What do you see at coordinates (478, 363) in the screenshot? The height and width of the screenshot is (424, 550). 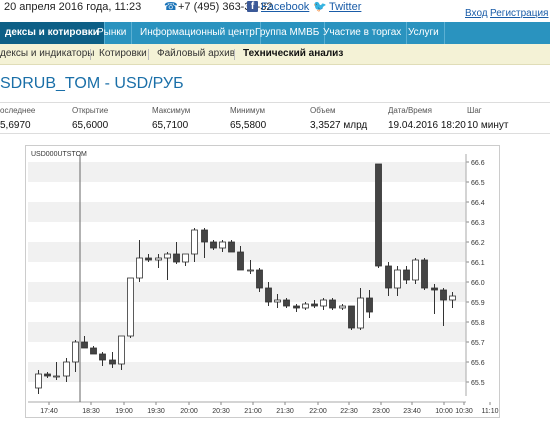 I see `y-tick-label: 65.6` at bounding box center [478, 363].